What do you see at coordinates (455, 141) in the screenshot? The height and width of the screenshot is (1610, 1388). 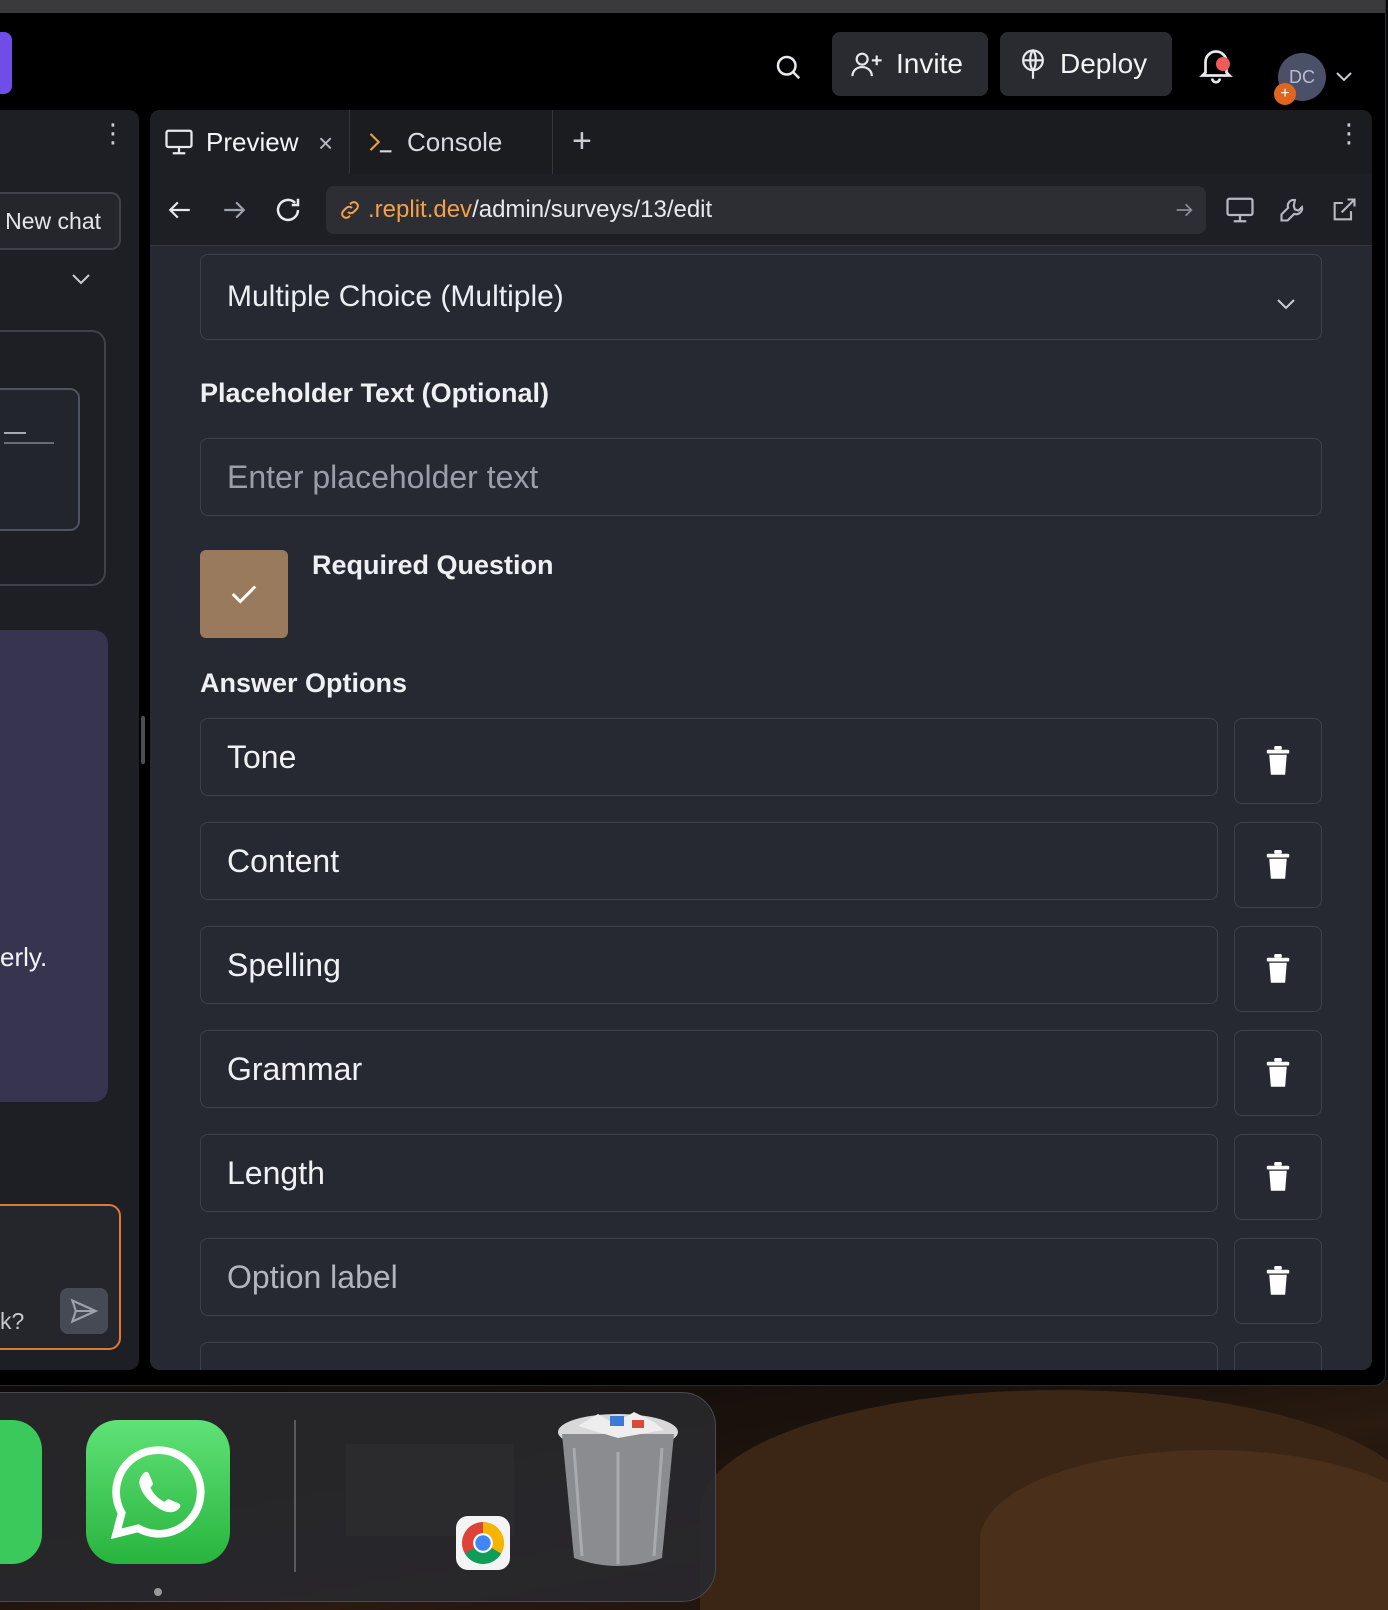 I see `tab-console-label: Console` at bounding box center [455, 141].